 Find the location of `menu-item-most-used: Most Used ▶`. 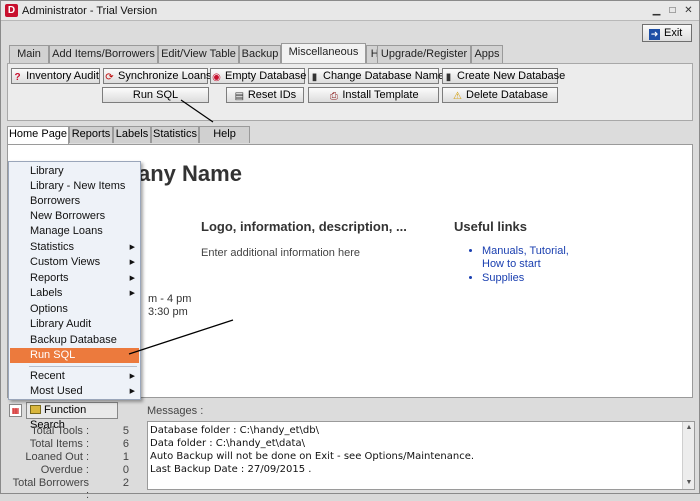

menu-item-most-used: Most Used ▶ is located at coordinates (74, 391).